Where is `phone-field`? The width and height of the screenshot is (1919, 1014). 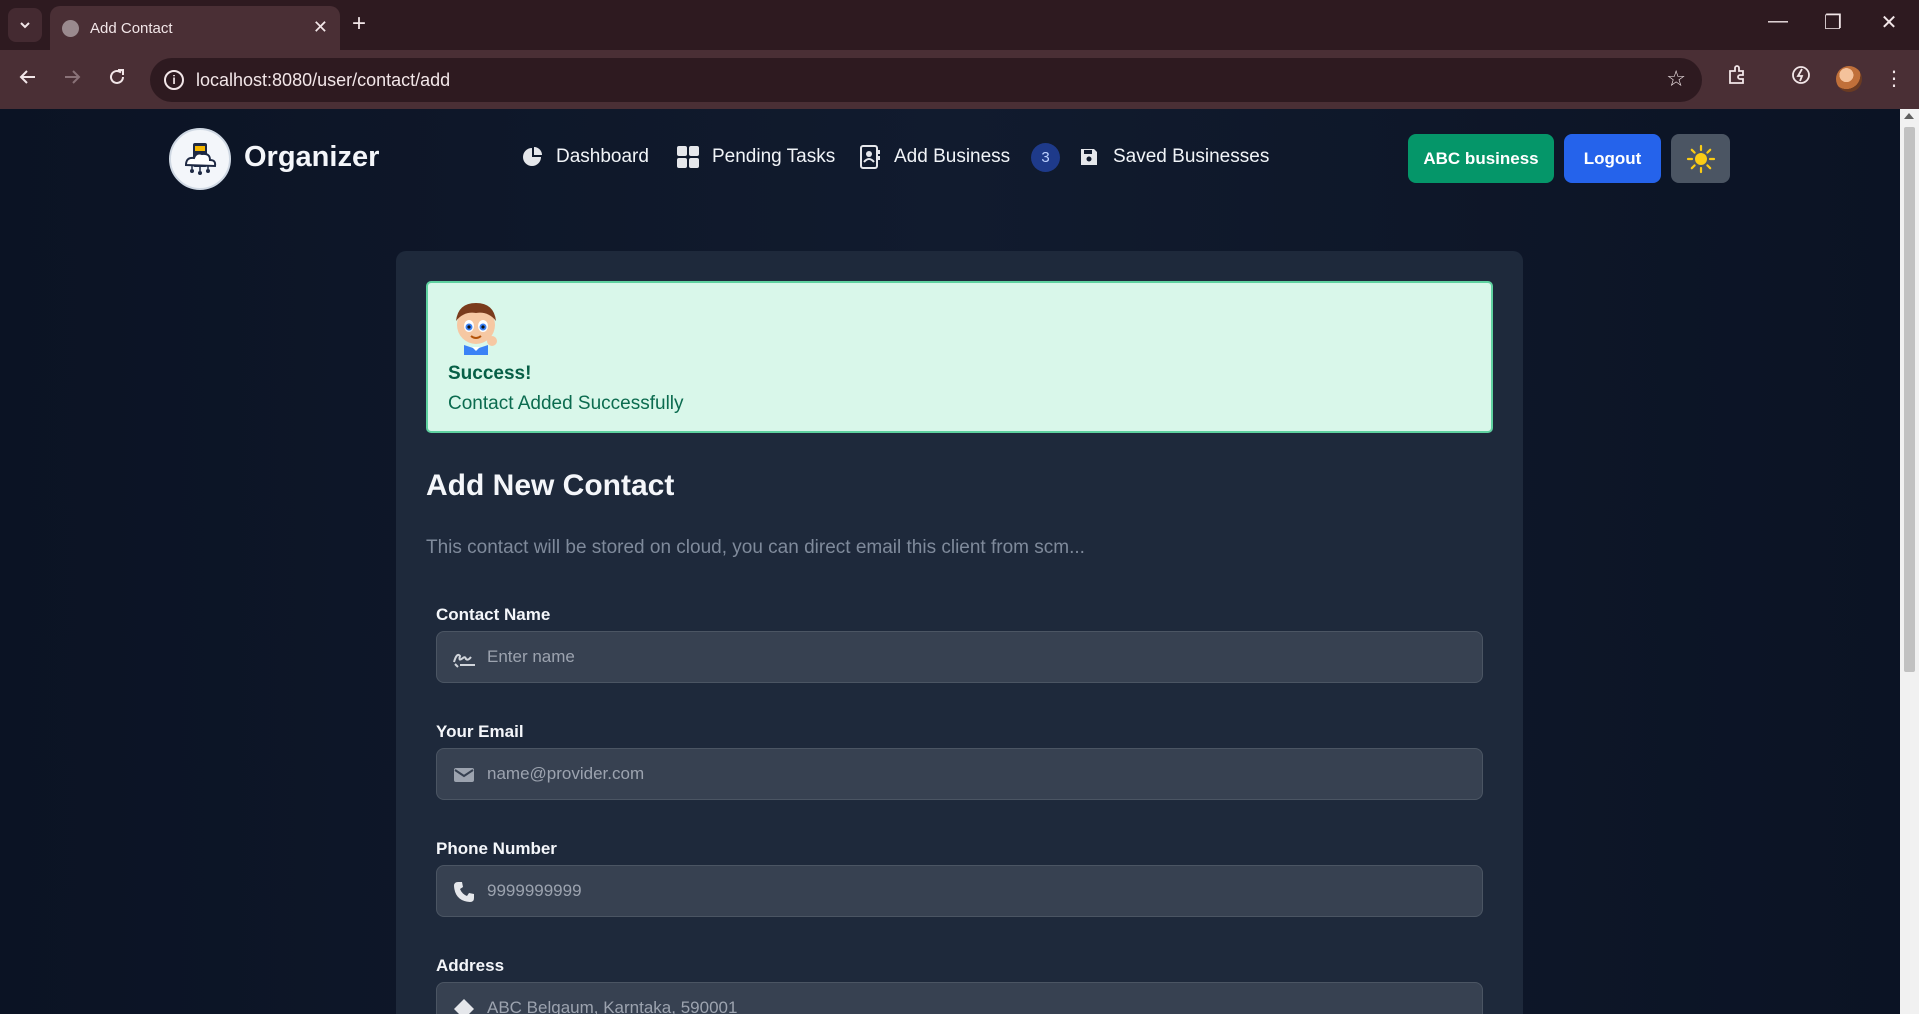
phone-field is located at coordinates (959, 891).